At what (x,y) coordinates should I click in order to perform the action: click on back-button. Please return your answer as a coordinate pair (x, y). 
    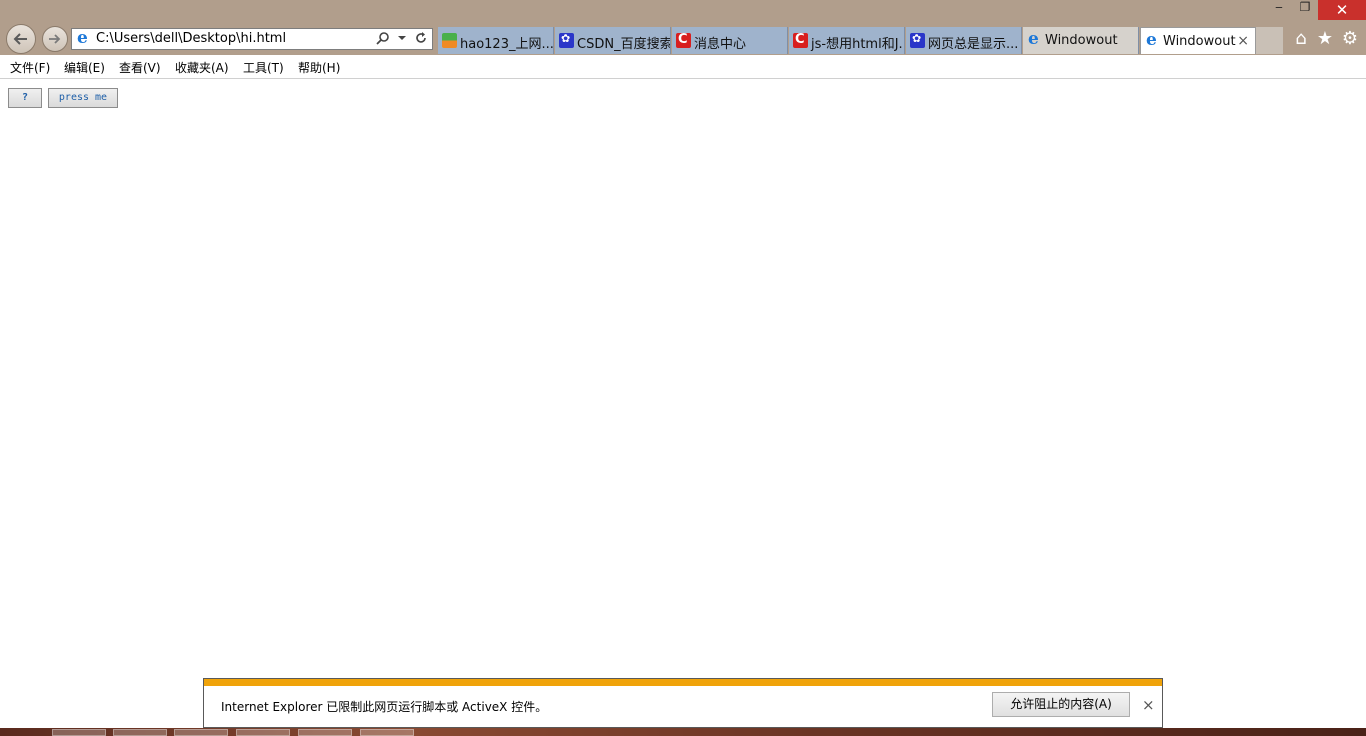
    Looking at the image, I should click on (21, 39).